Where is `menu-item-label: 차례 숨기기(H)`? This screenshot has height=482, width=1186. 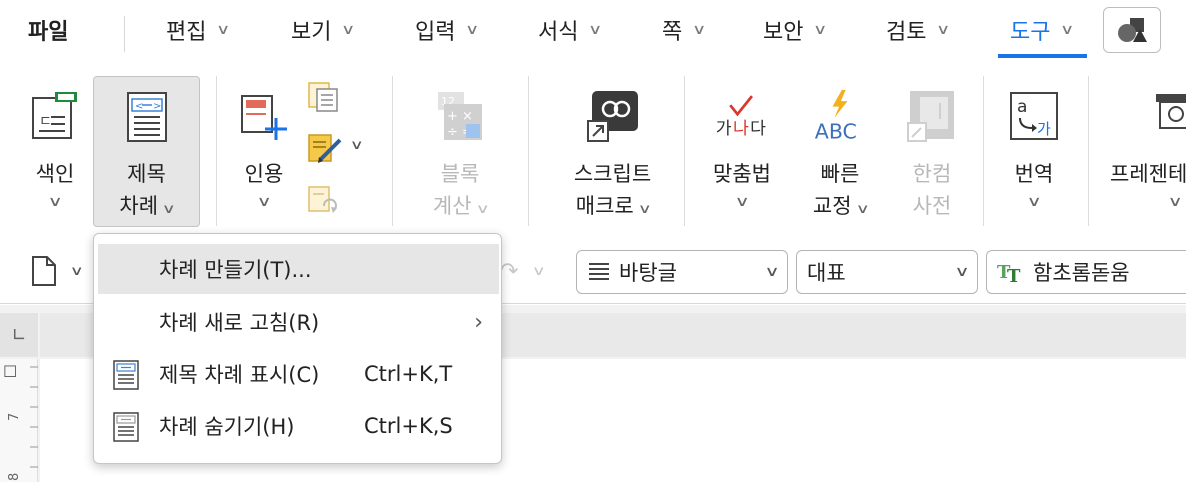
menu-item-label: 차례 숨기기(H) is located at coordinates (227, 427).